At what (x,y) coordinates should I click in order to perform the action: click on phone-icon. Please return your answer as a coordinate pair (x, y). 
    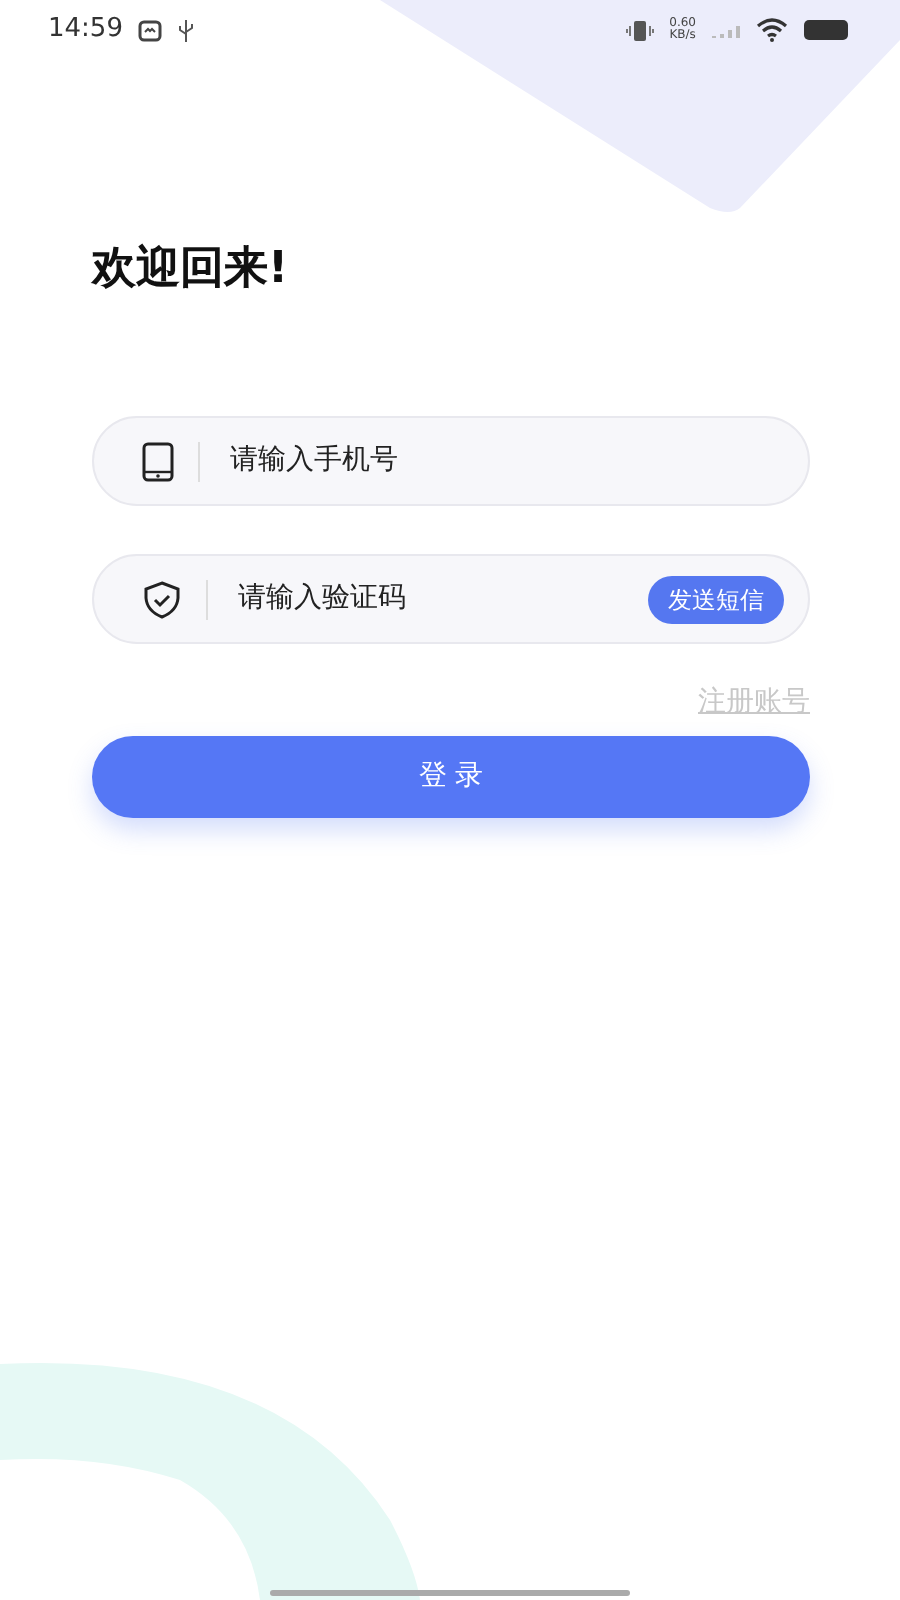
    Looking at the image, I should click on (158, 461).